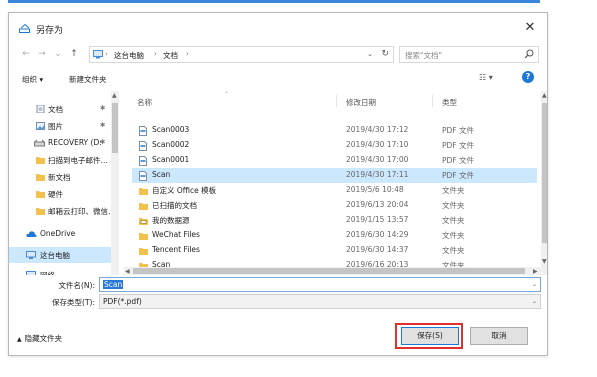 Image resolution: width=597 pixels, height=377 pixels. I want to click on nav-item-documents: 文档 ✱, so click(60, 109).